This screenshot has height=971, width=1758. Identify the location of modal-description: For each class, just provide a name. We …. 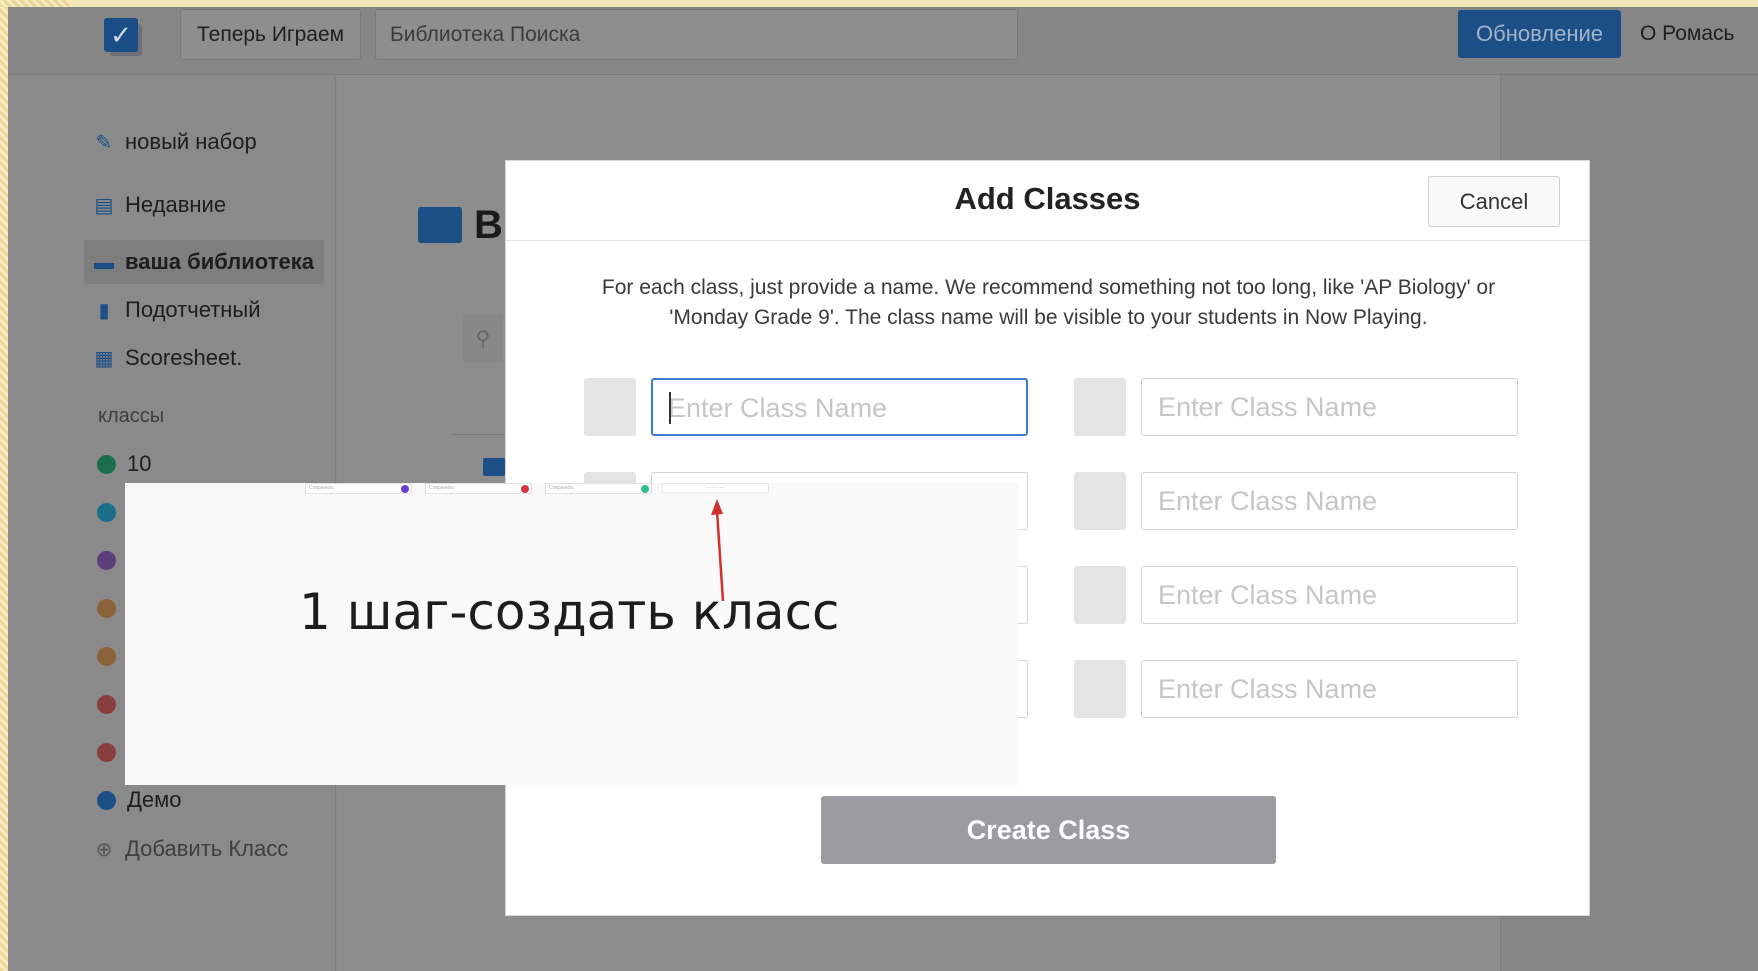
(1048, 302).